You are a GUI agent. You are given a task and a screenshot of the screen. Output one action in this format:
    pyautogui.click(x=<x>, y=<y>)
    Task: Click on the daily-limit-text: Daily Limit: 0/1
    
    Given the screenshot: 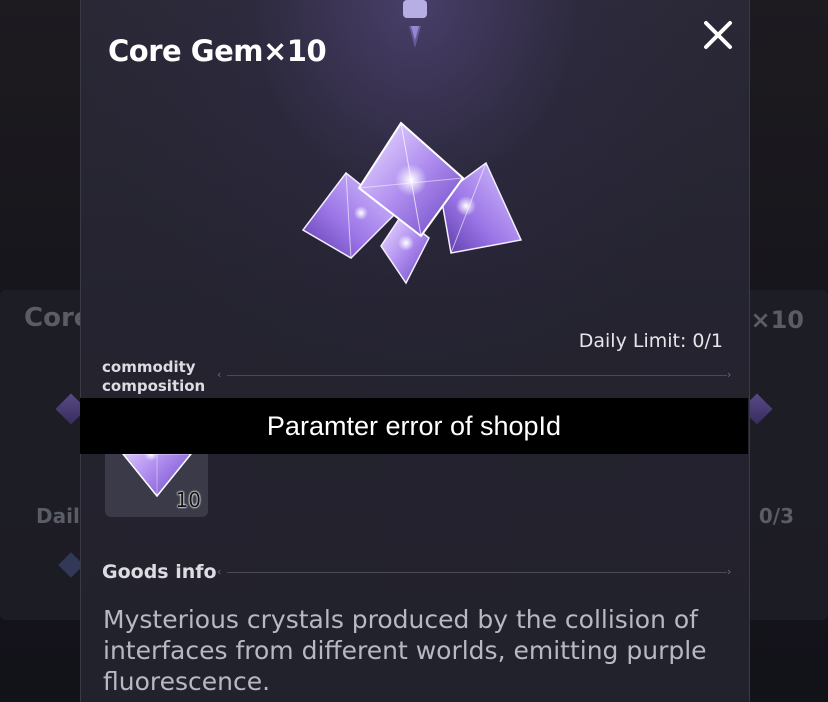 What is the action you would take?
    pyautogui.click(x=650, y=341)
    